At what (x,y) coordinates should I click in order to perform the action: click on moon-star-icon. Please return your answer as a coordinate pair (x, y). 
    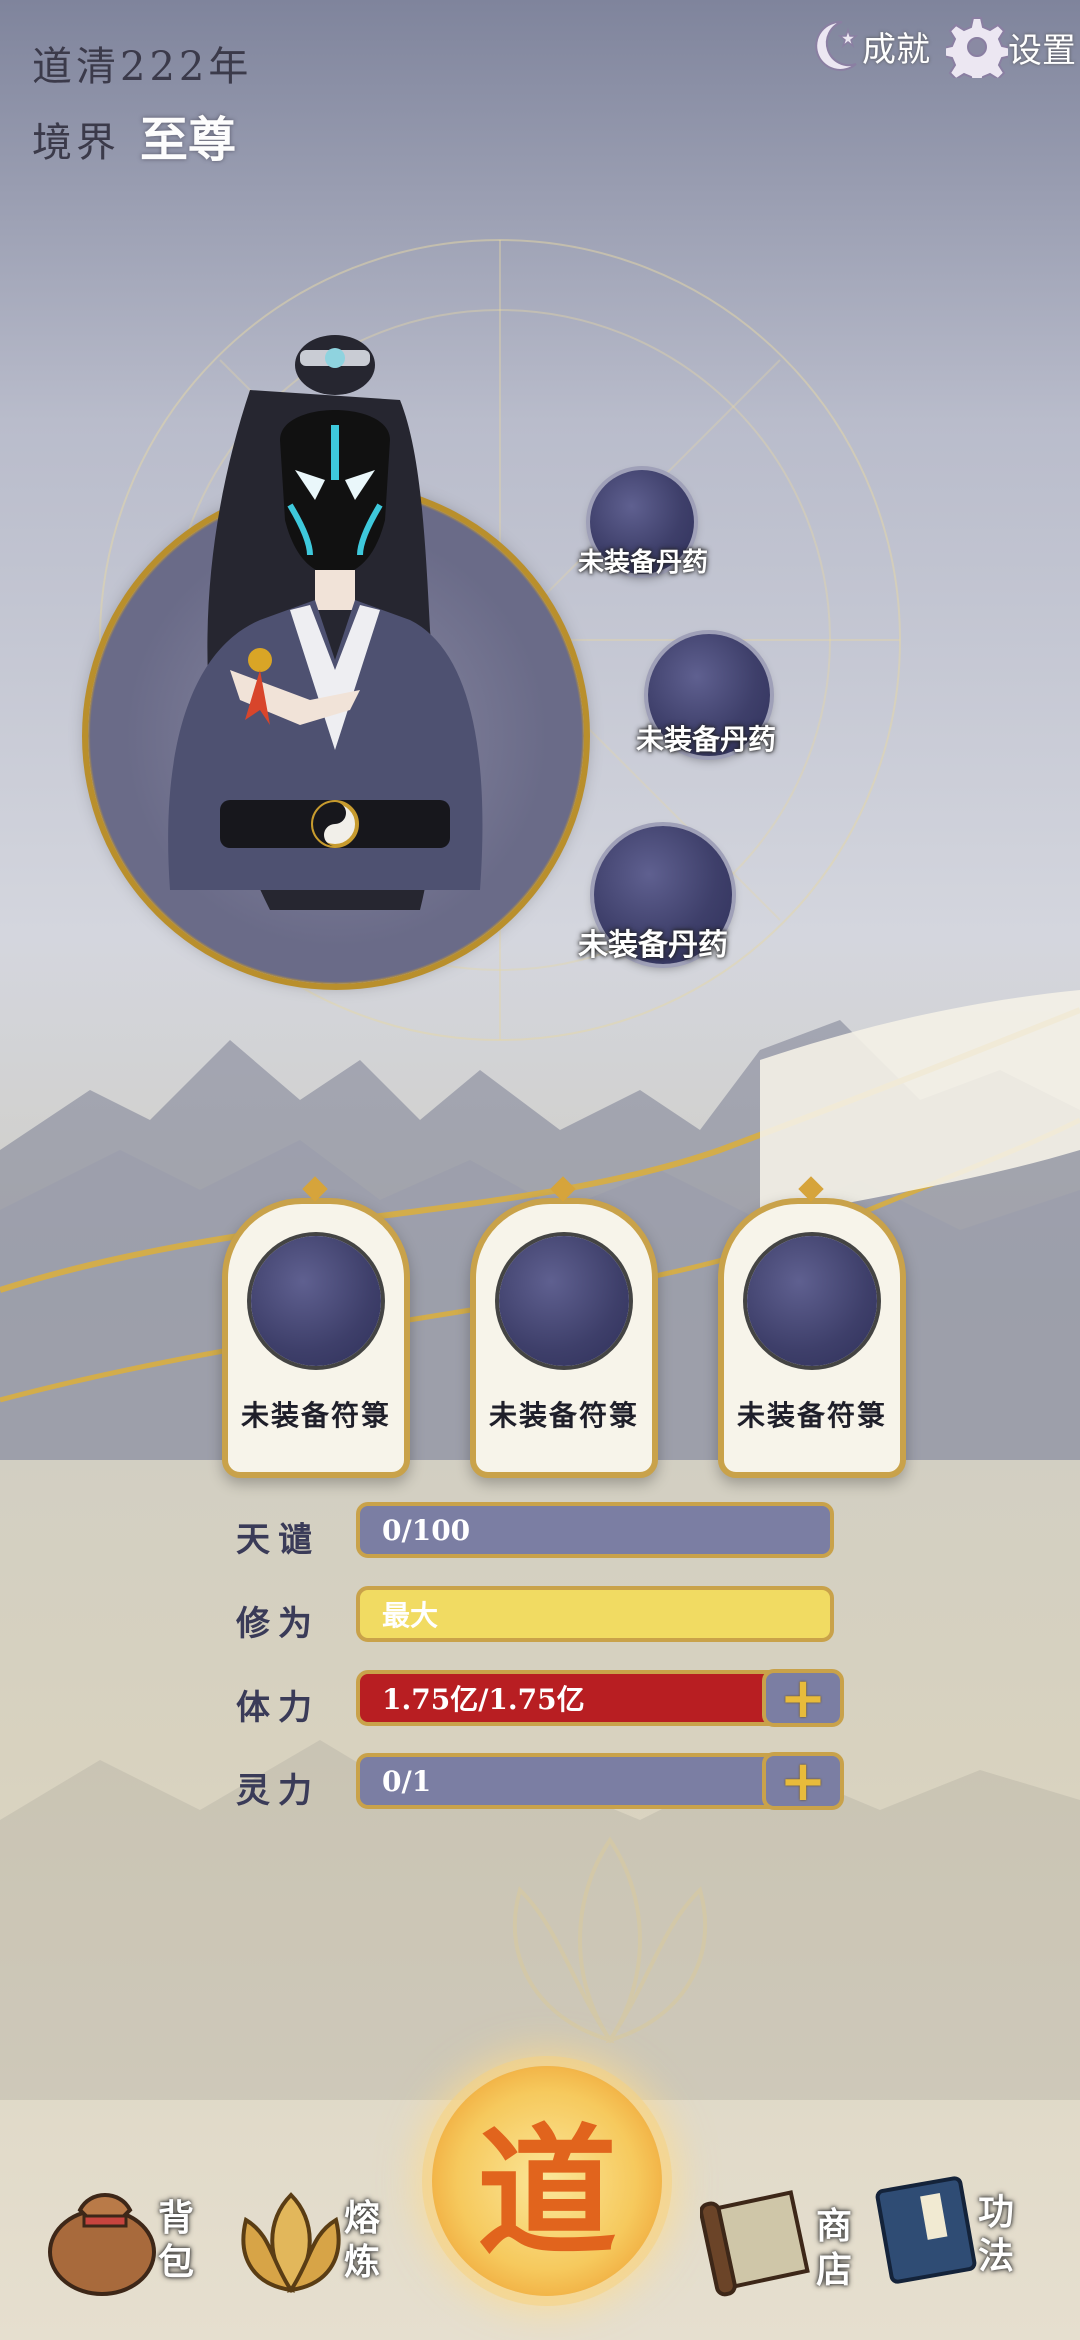
    Looking at the image, I should click on (837, 45).